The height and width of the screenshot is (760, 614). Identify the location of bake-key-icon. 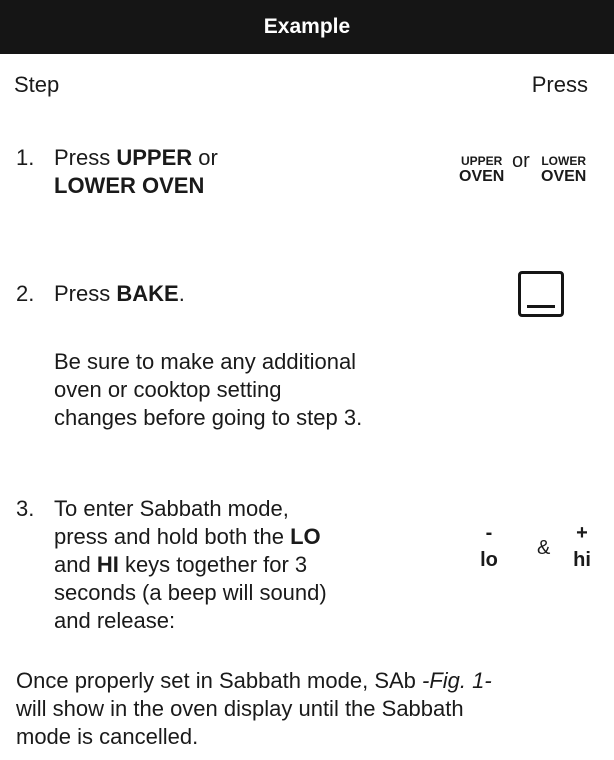
(541, 294).